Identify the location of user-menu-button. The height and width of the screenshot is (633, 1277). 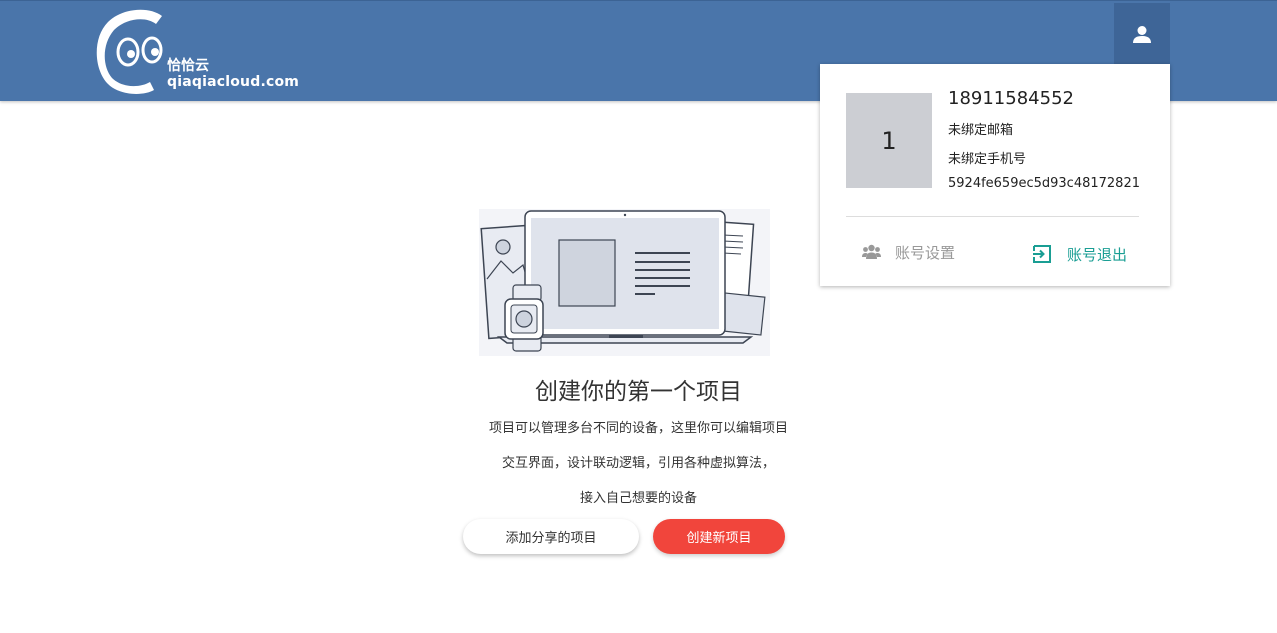
(1142, 34).